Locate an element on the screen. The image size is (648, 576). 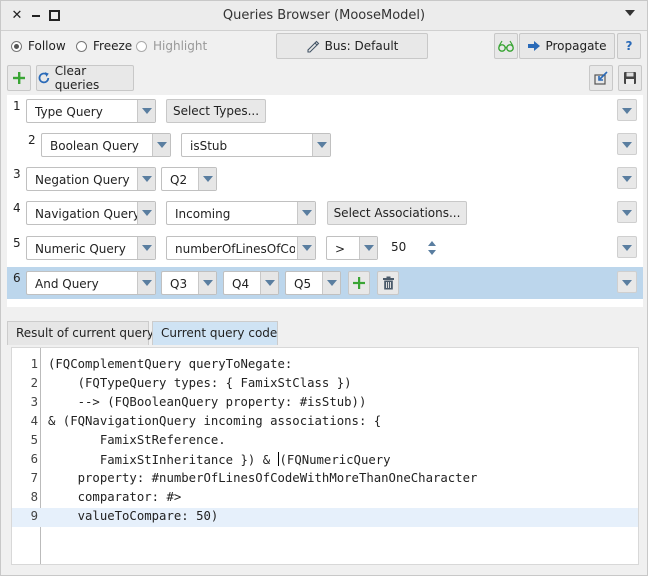
query-type-select: Navigation Query is located at coordinates (91, 213).